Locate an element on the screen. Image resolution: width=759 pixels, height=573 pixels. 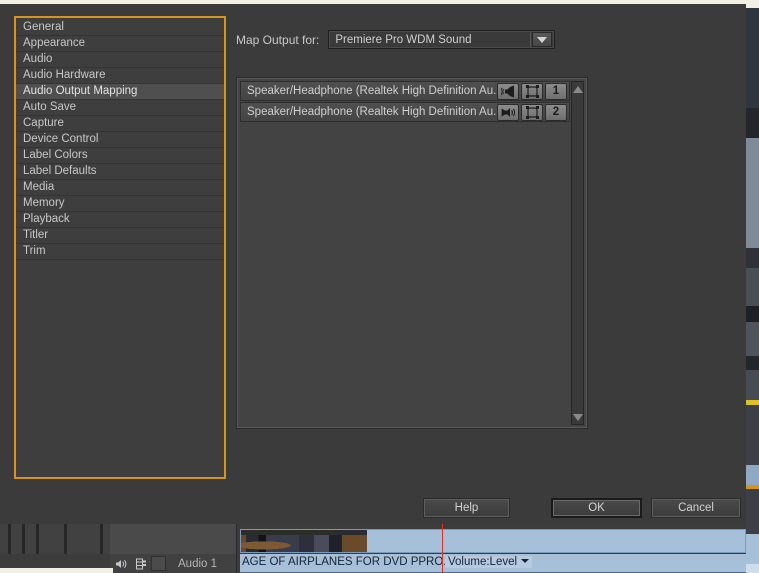
playhead-marker is located at coordinates (442, 548).